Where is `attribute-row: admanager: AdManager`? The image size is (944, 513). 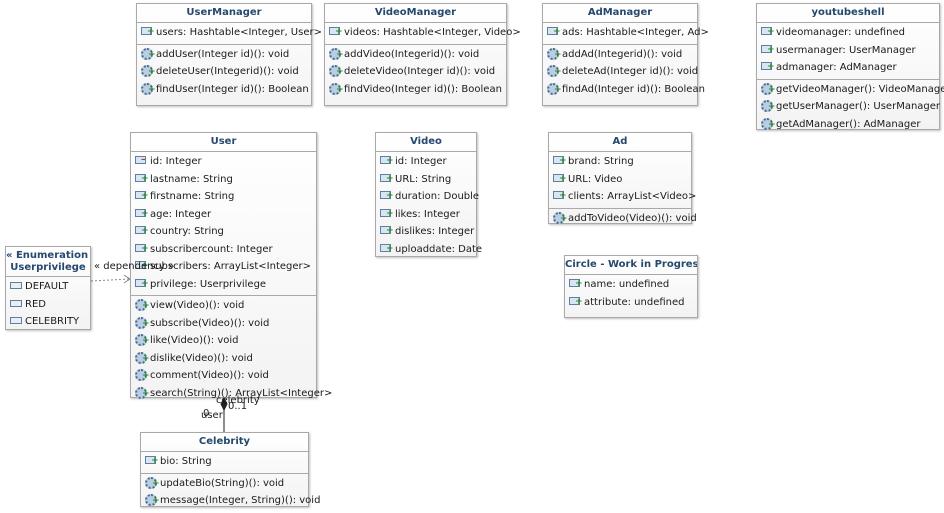
attribute-row: admanager: AdManager is located at coordinates (848, 68).